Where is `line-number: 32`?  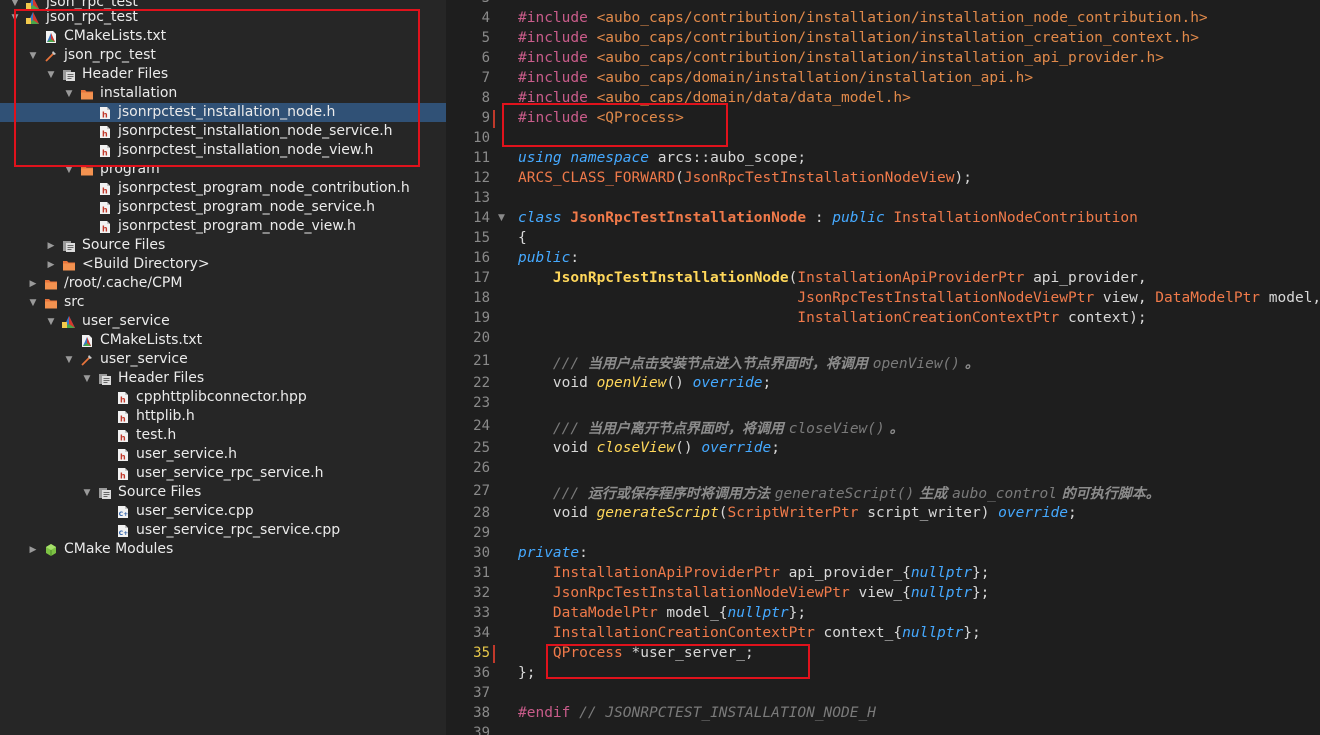 line-number: 32 is located at coordinates (481, 593).